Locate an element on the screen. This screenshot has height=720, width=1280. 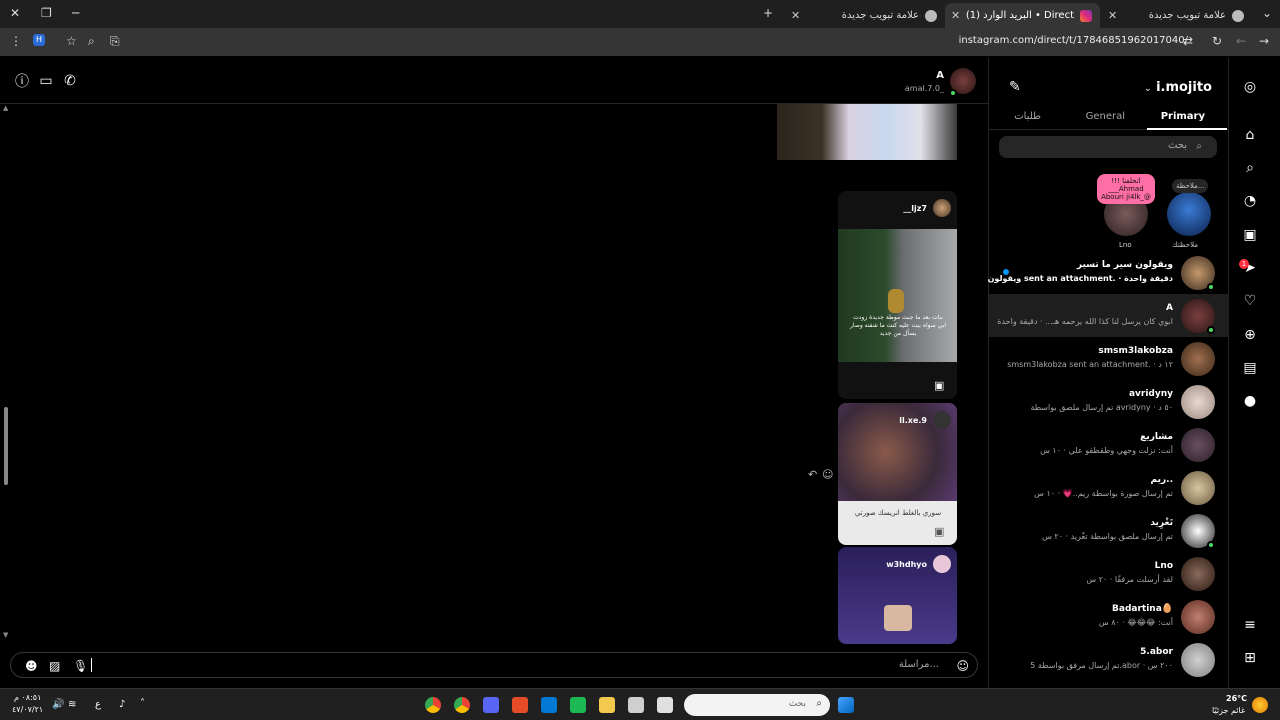
unread-dot is located at coordinates (1006, 272).